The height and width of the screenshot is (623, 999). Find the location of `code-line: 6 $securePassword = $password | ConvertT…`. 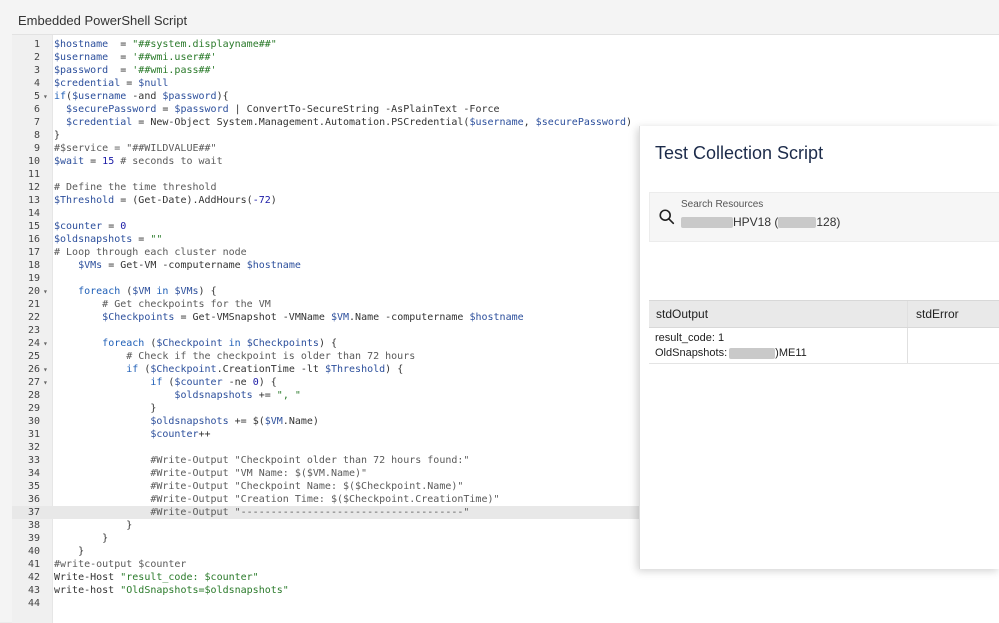

code-line: 6 $securePassword = $password | ConvertT… is located at coordinates (505, 109).